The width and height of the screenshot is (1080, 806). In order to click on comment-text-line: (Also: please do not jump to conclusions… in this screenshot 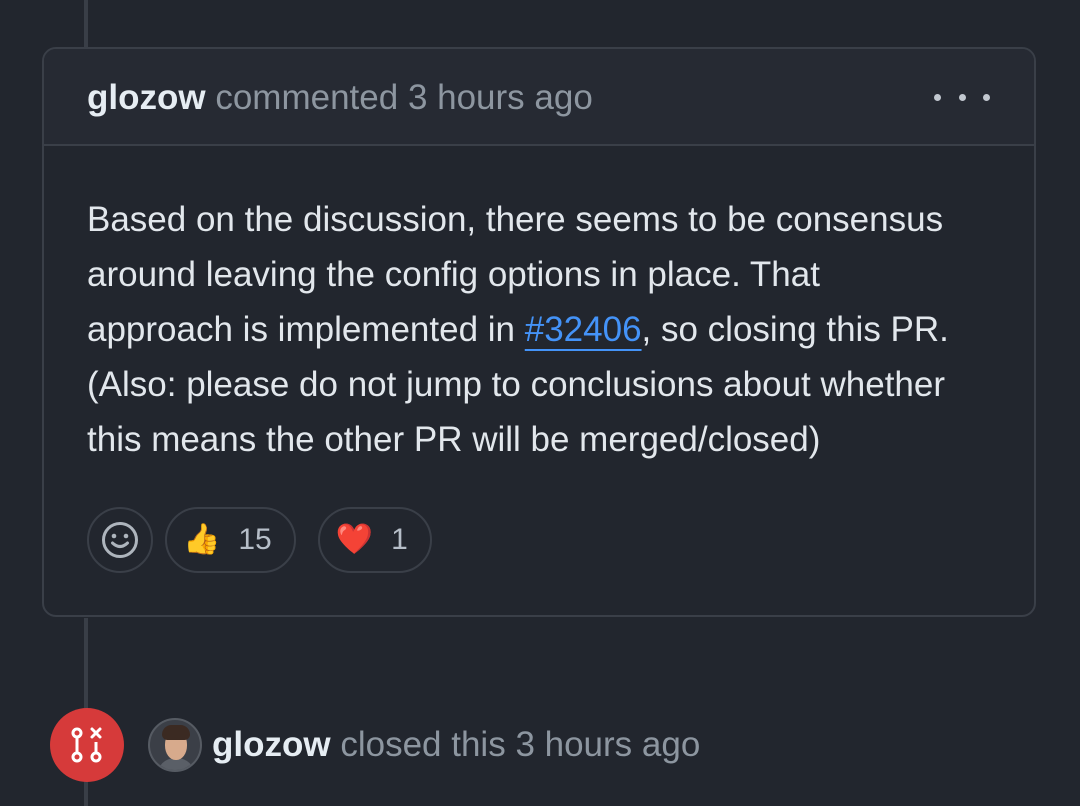, I will do `click(516, 384)`.